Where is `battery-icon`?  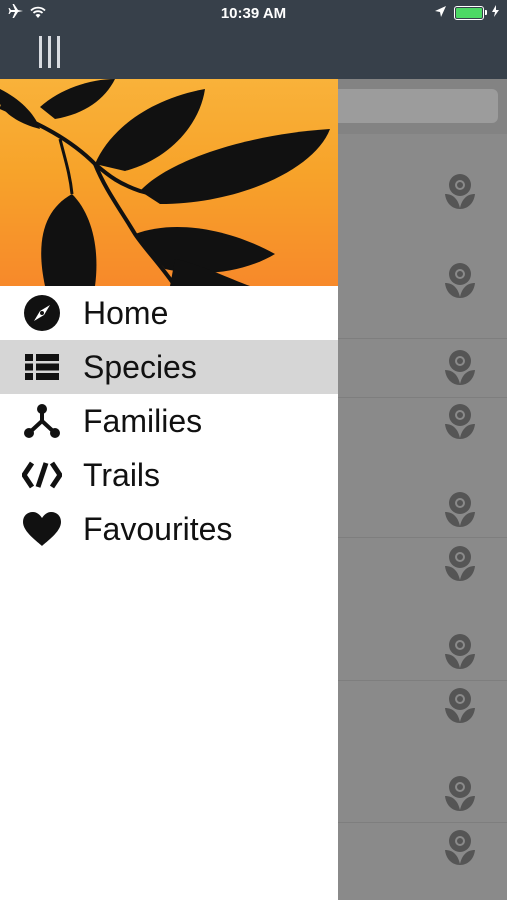 battery-icon is located at coordinates (470, 12).